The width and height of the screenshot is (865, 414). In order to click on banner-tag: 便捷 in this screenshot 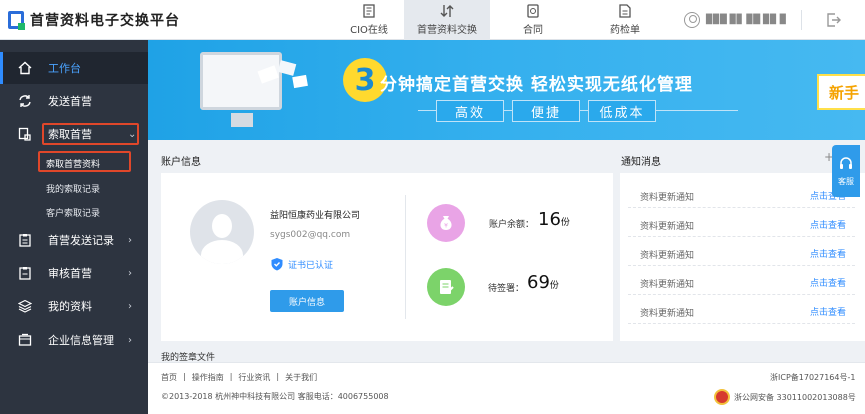, I will do `click(546, 111)`.